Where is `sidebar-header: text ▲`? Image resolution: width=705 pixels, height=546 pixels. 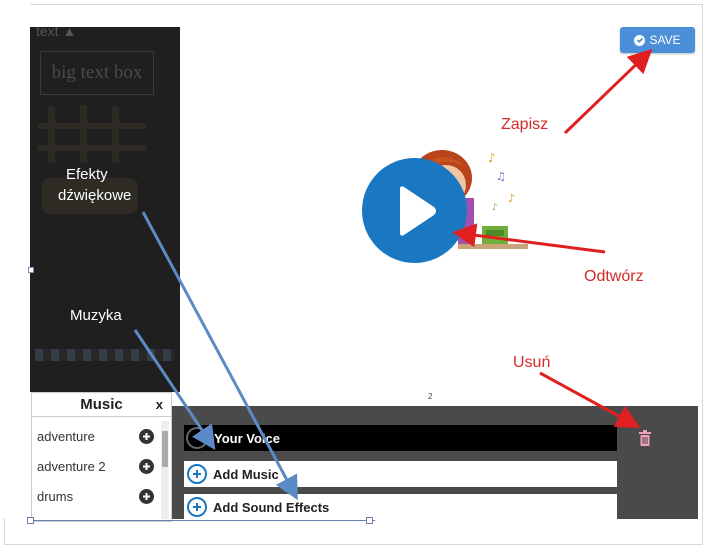 sidebar-header: text ▲ is located at coordinates (105, 34).